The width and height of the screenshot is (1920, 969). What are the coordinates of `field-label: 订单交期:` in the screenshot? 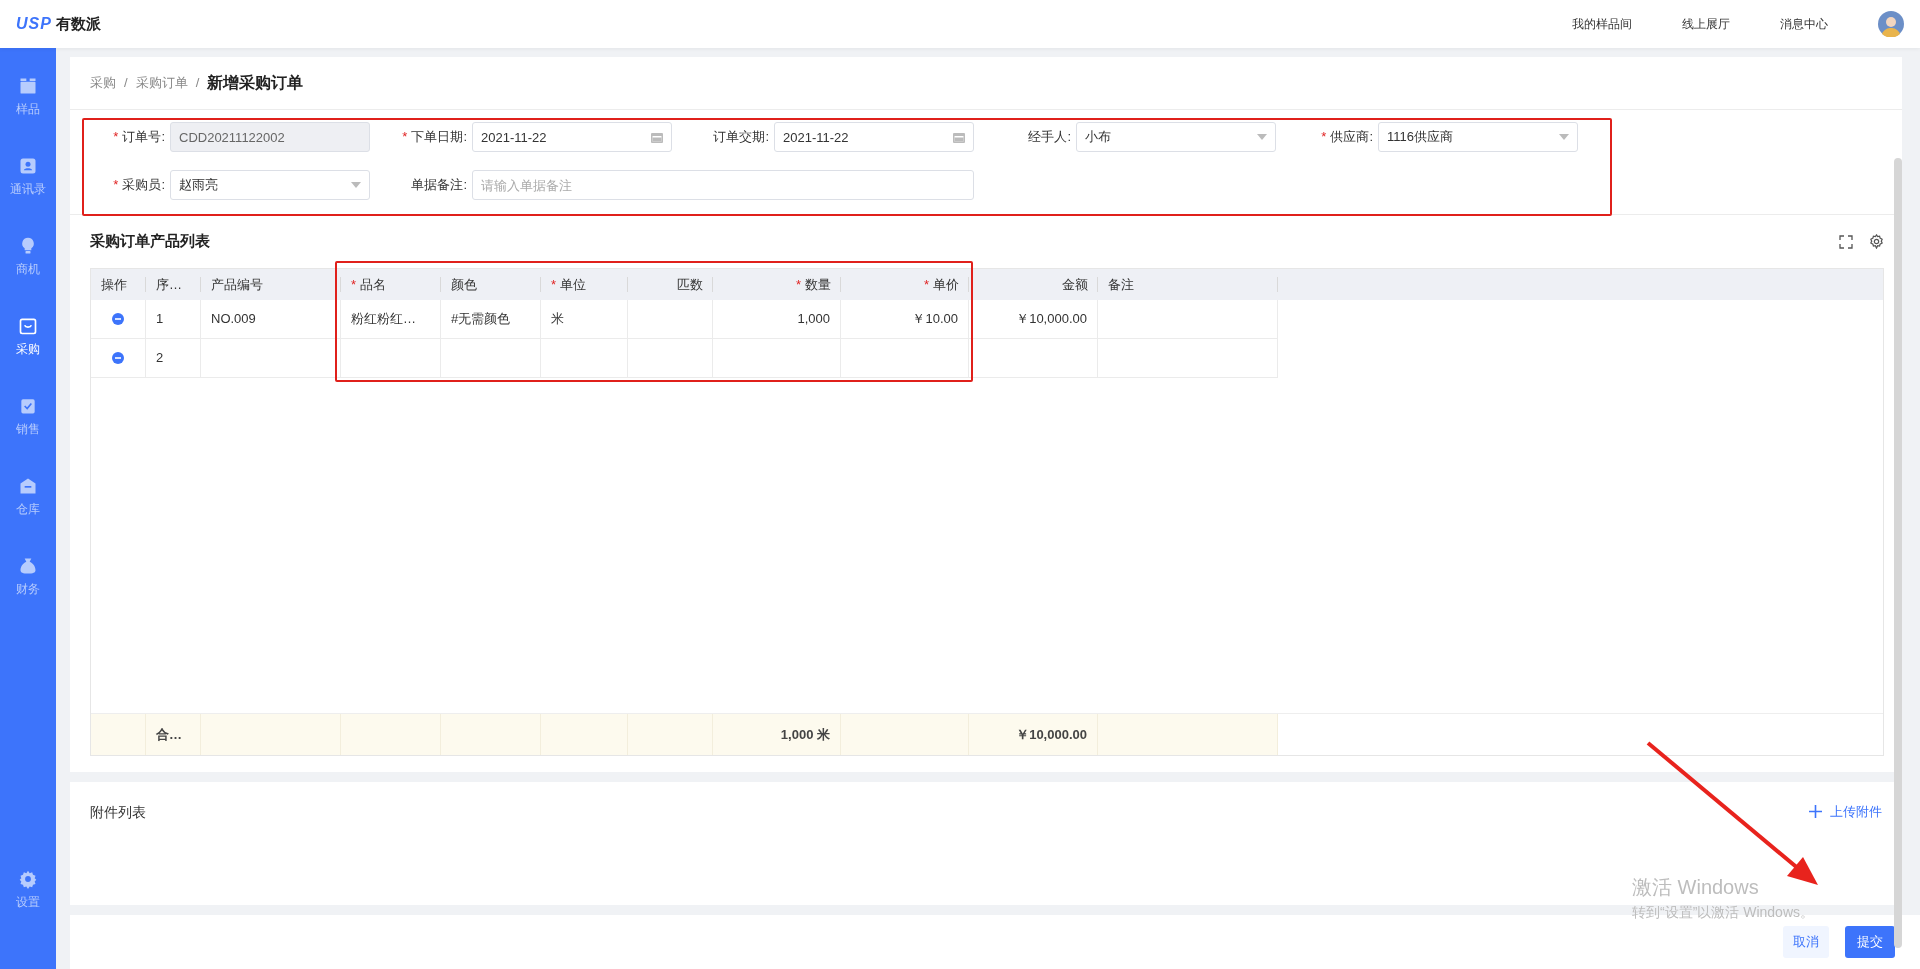 It's located at (741, 137).